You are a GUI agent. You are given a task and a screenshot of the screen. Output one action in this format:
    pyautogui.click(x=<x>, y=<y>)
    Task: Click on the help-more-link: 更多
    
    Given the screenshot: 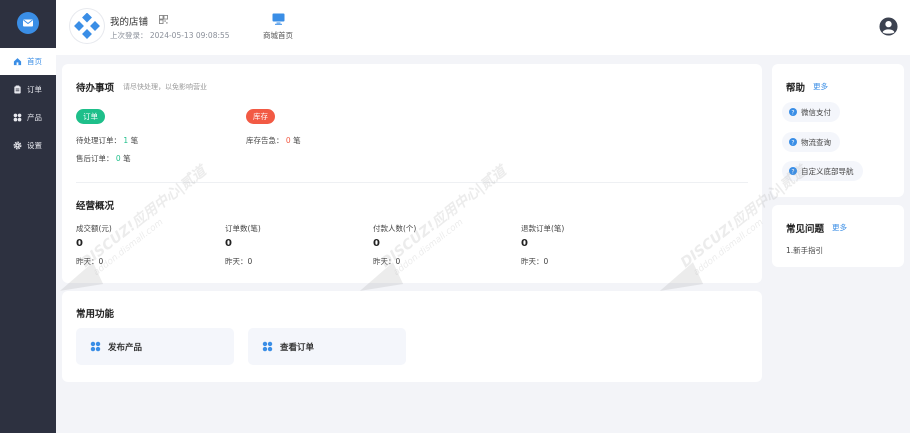 What is the action you would take?
    pyautogui.click(x=820, y=86)
    